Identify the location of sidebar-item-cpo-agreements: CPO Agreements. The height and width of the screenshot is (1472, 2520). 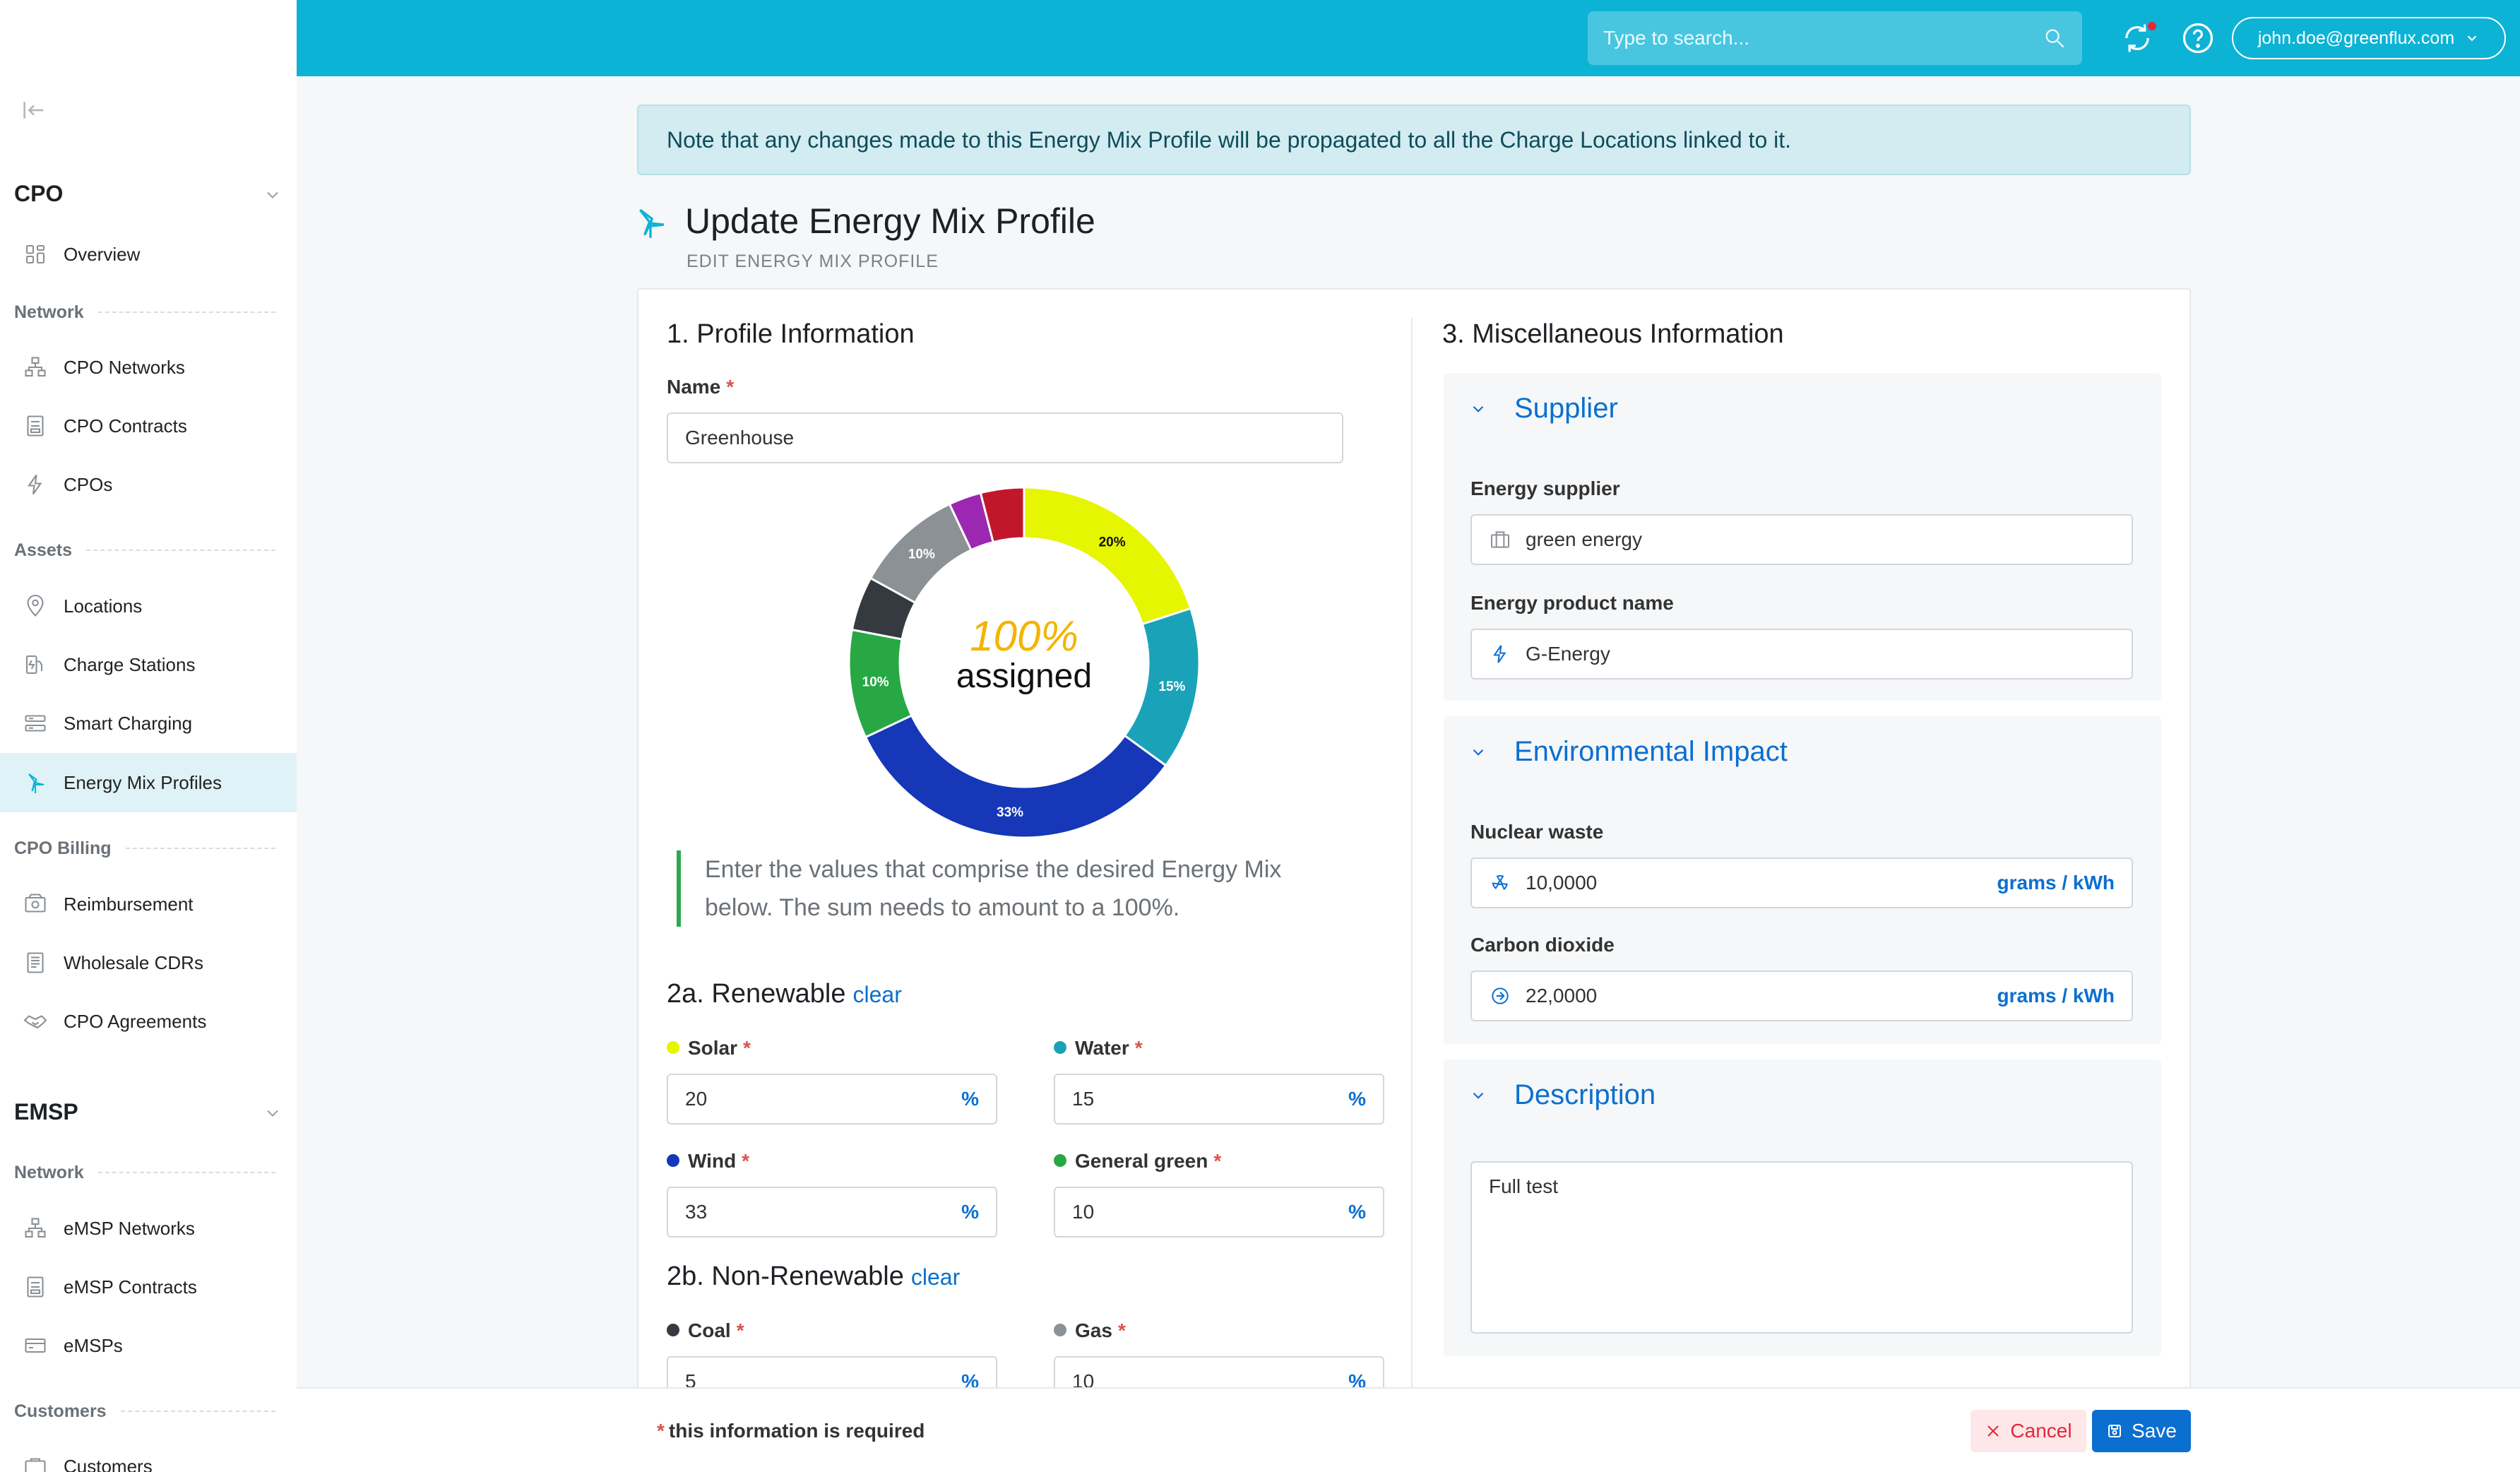
(149, 1021).